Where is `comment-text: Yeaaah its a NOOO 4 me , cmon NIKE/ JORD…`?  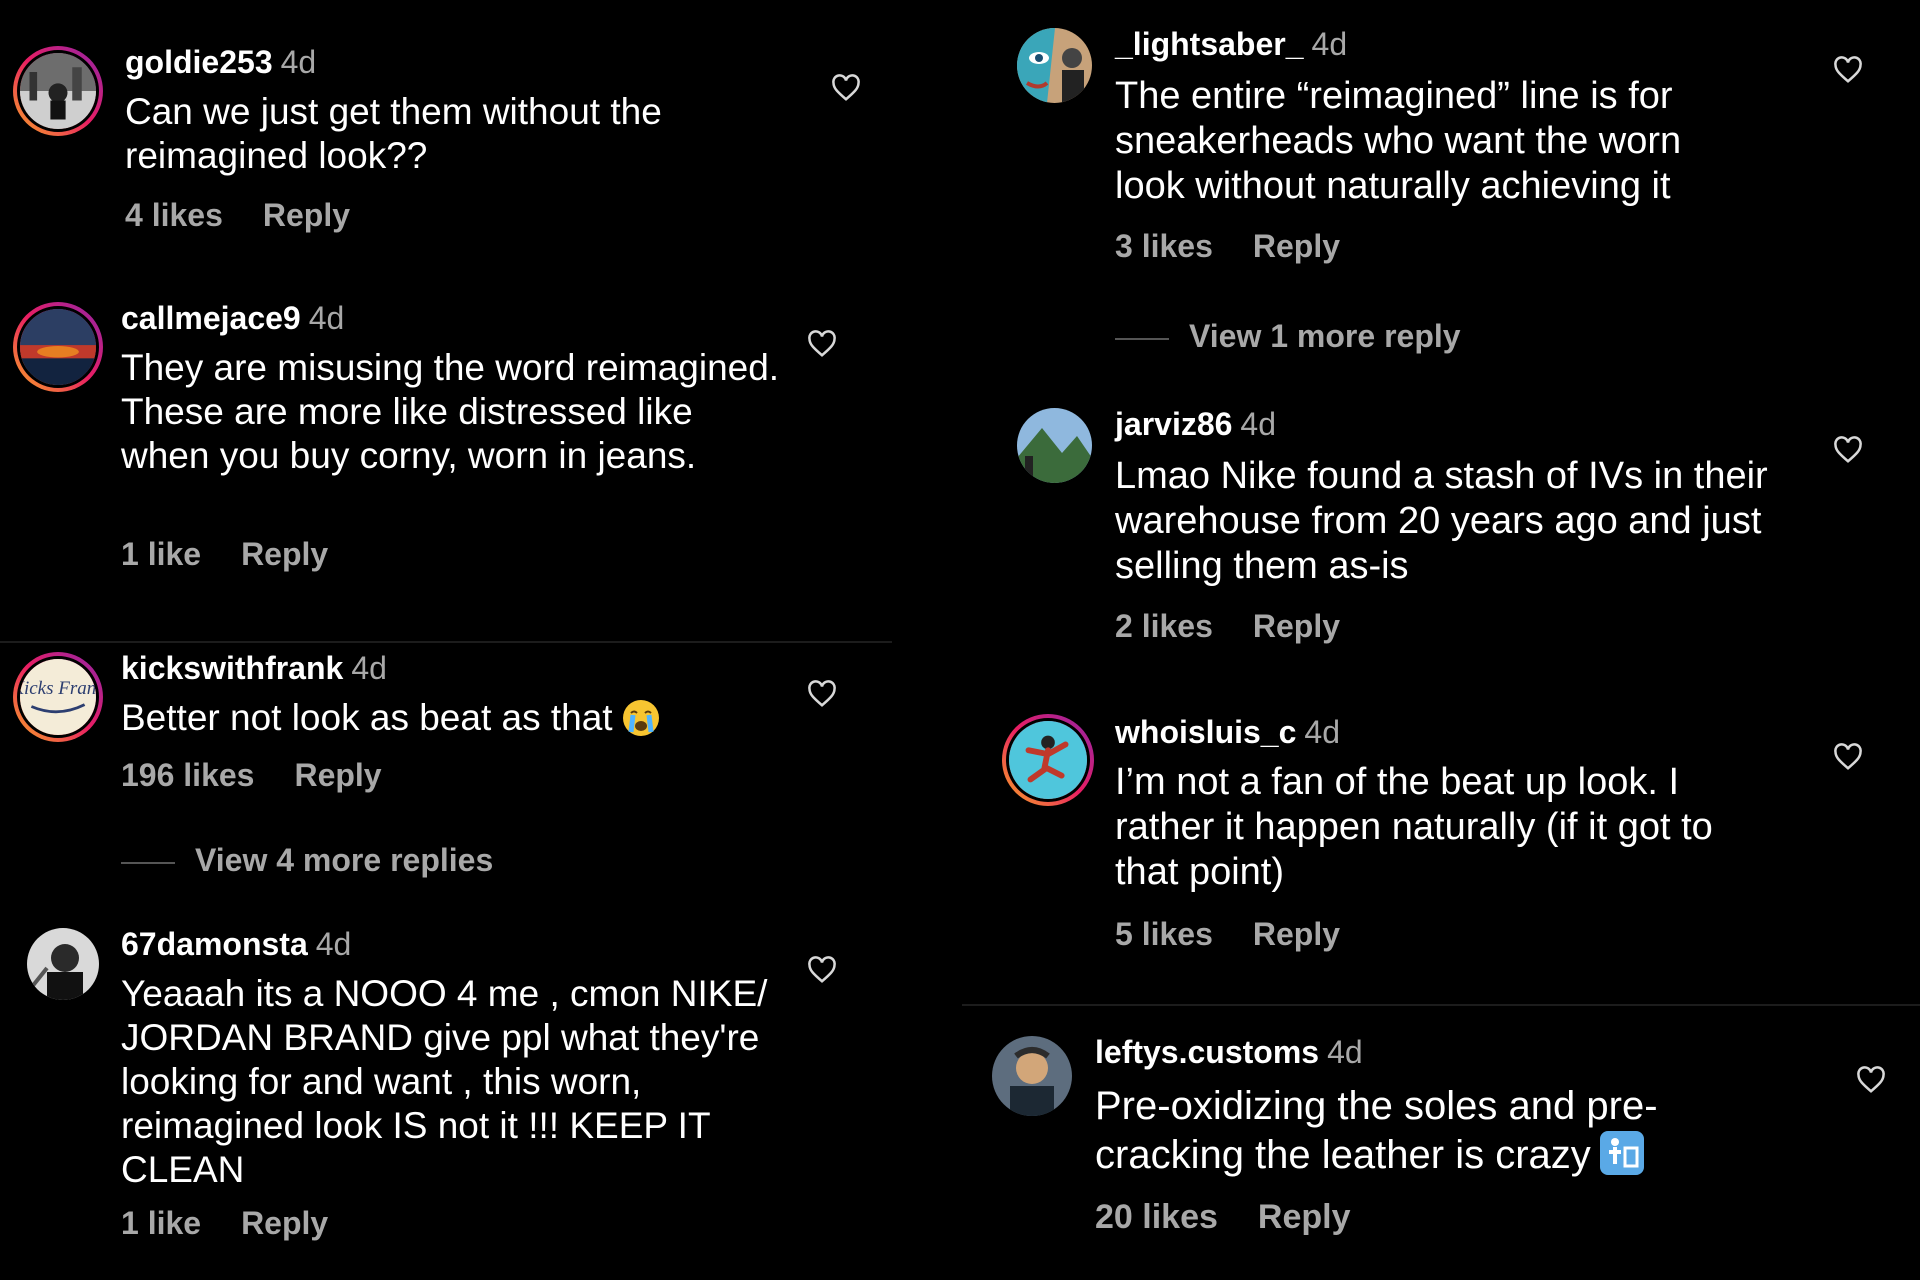
comment-text: Yeaaah its a NOOO 4 me , cmon NIKE/ JORD… is located at coordinates (444, 1081).